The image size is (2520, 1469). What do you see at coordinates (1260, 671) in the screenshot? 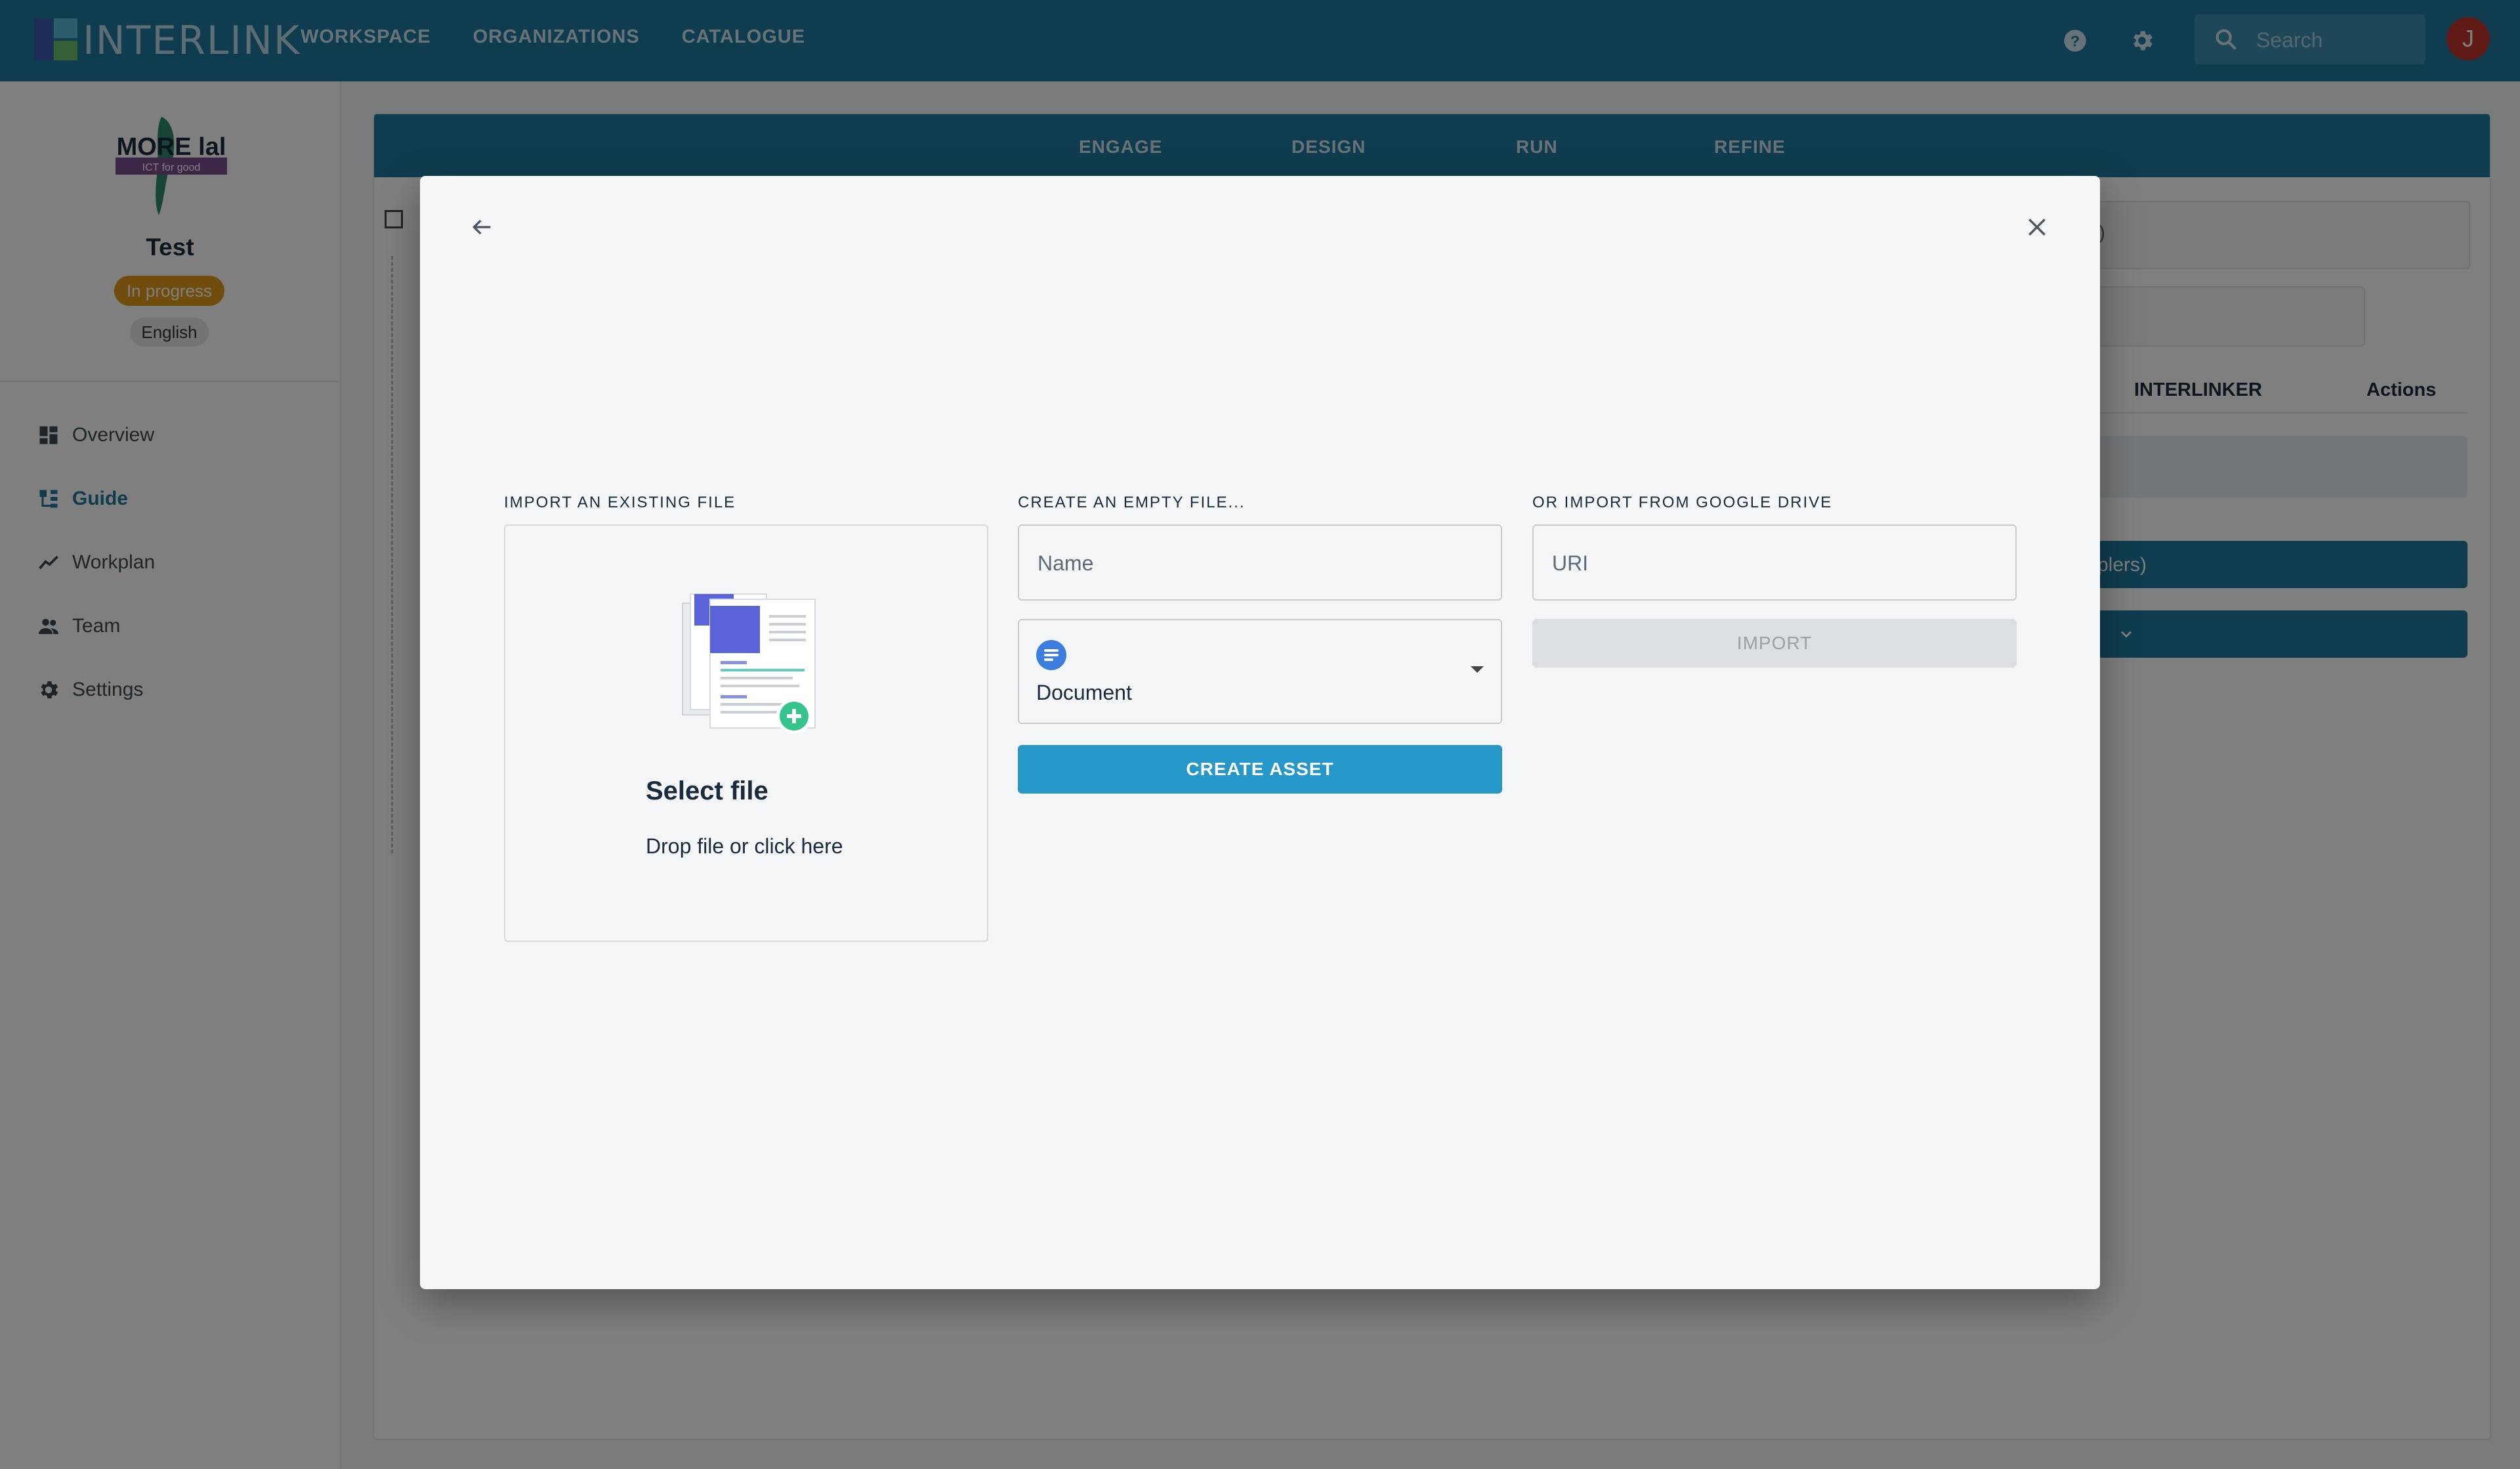
I see `file-type-select: Document` at bounding box center [1260, 671].